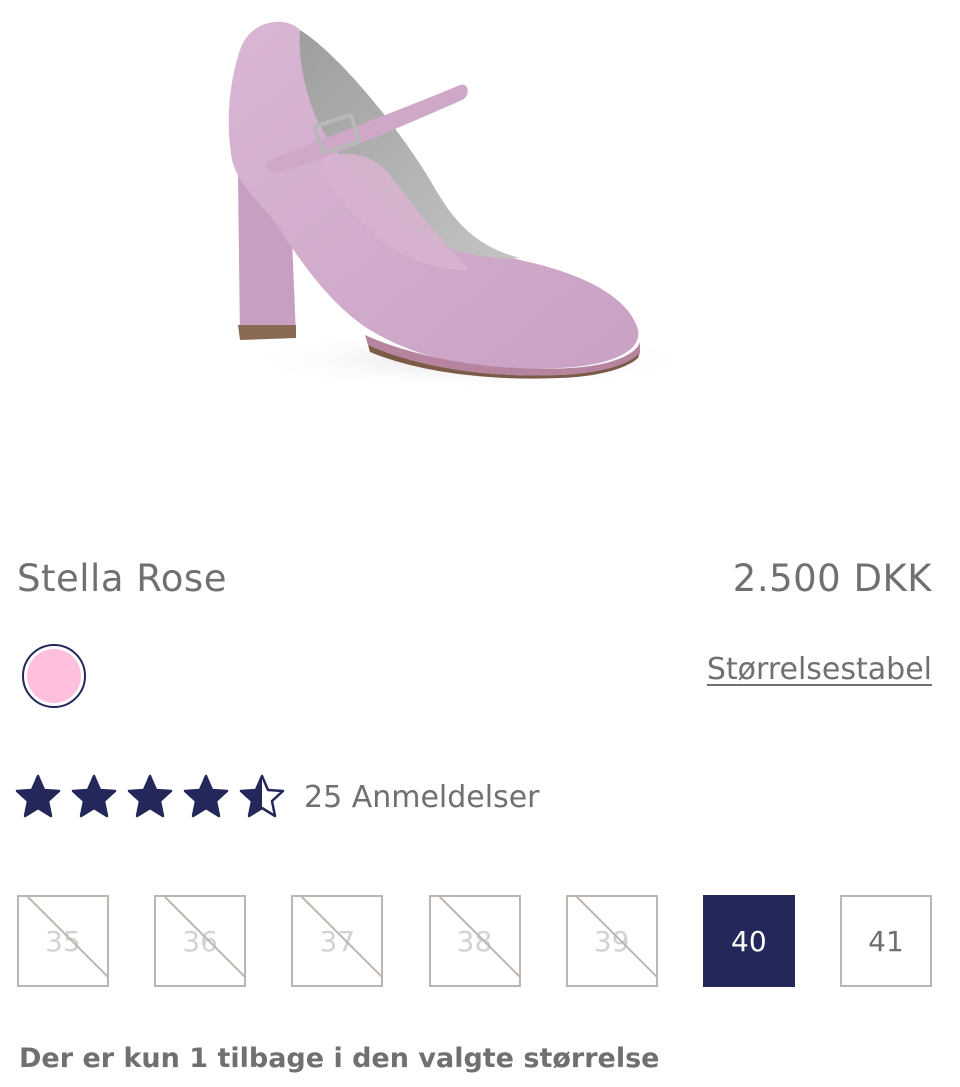 Image resolution: width=960 pixels, height=1087 pixels. I want to click on size-option-35: 35, so click(63, 941).